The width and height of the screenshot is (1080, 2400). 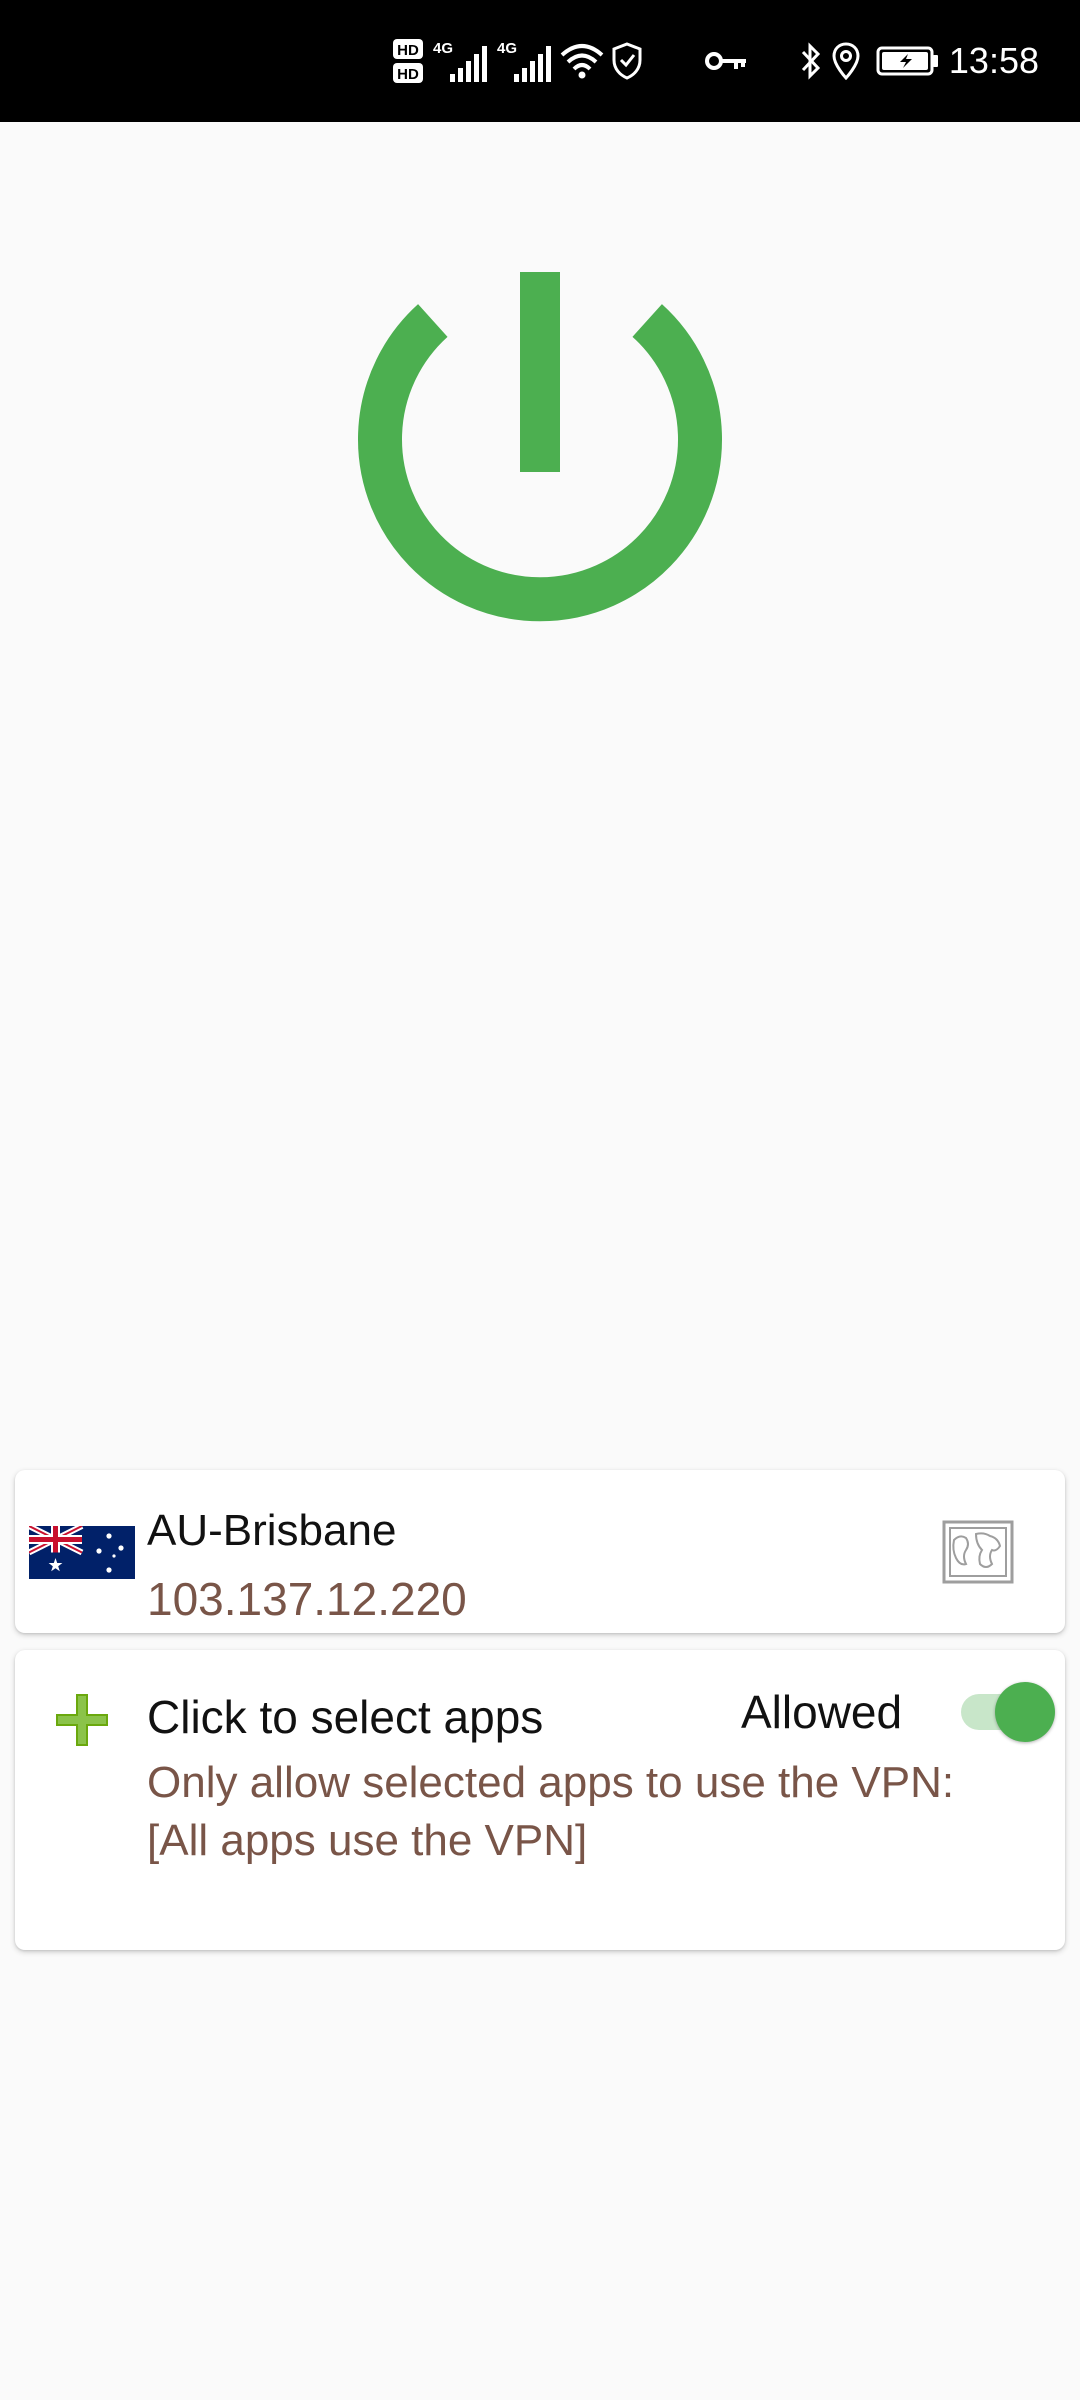 What do you see at coordinates (908, 61) in the screenshot?
I see `battery-charging-icon` at bounding box center [908, 61].